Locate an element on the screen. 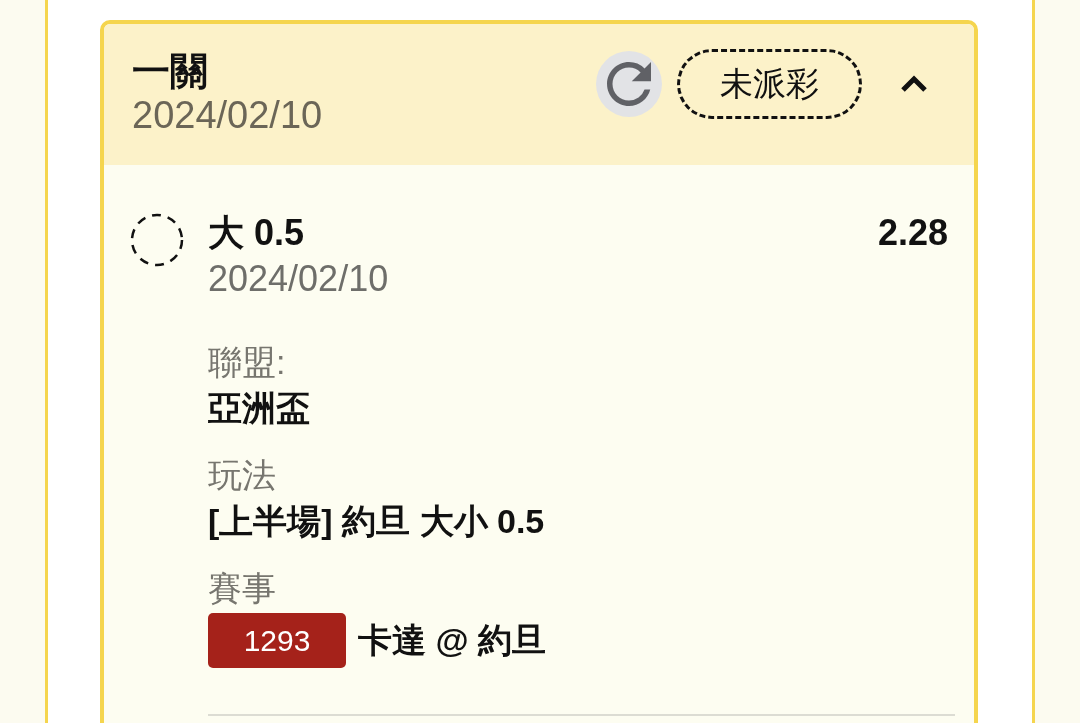 The height and width of the screenshot is (723, 1080). ticket-date: 2024/02/10 is located at coordinates (227, 115).